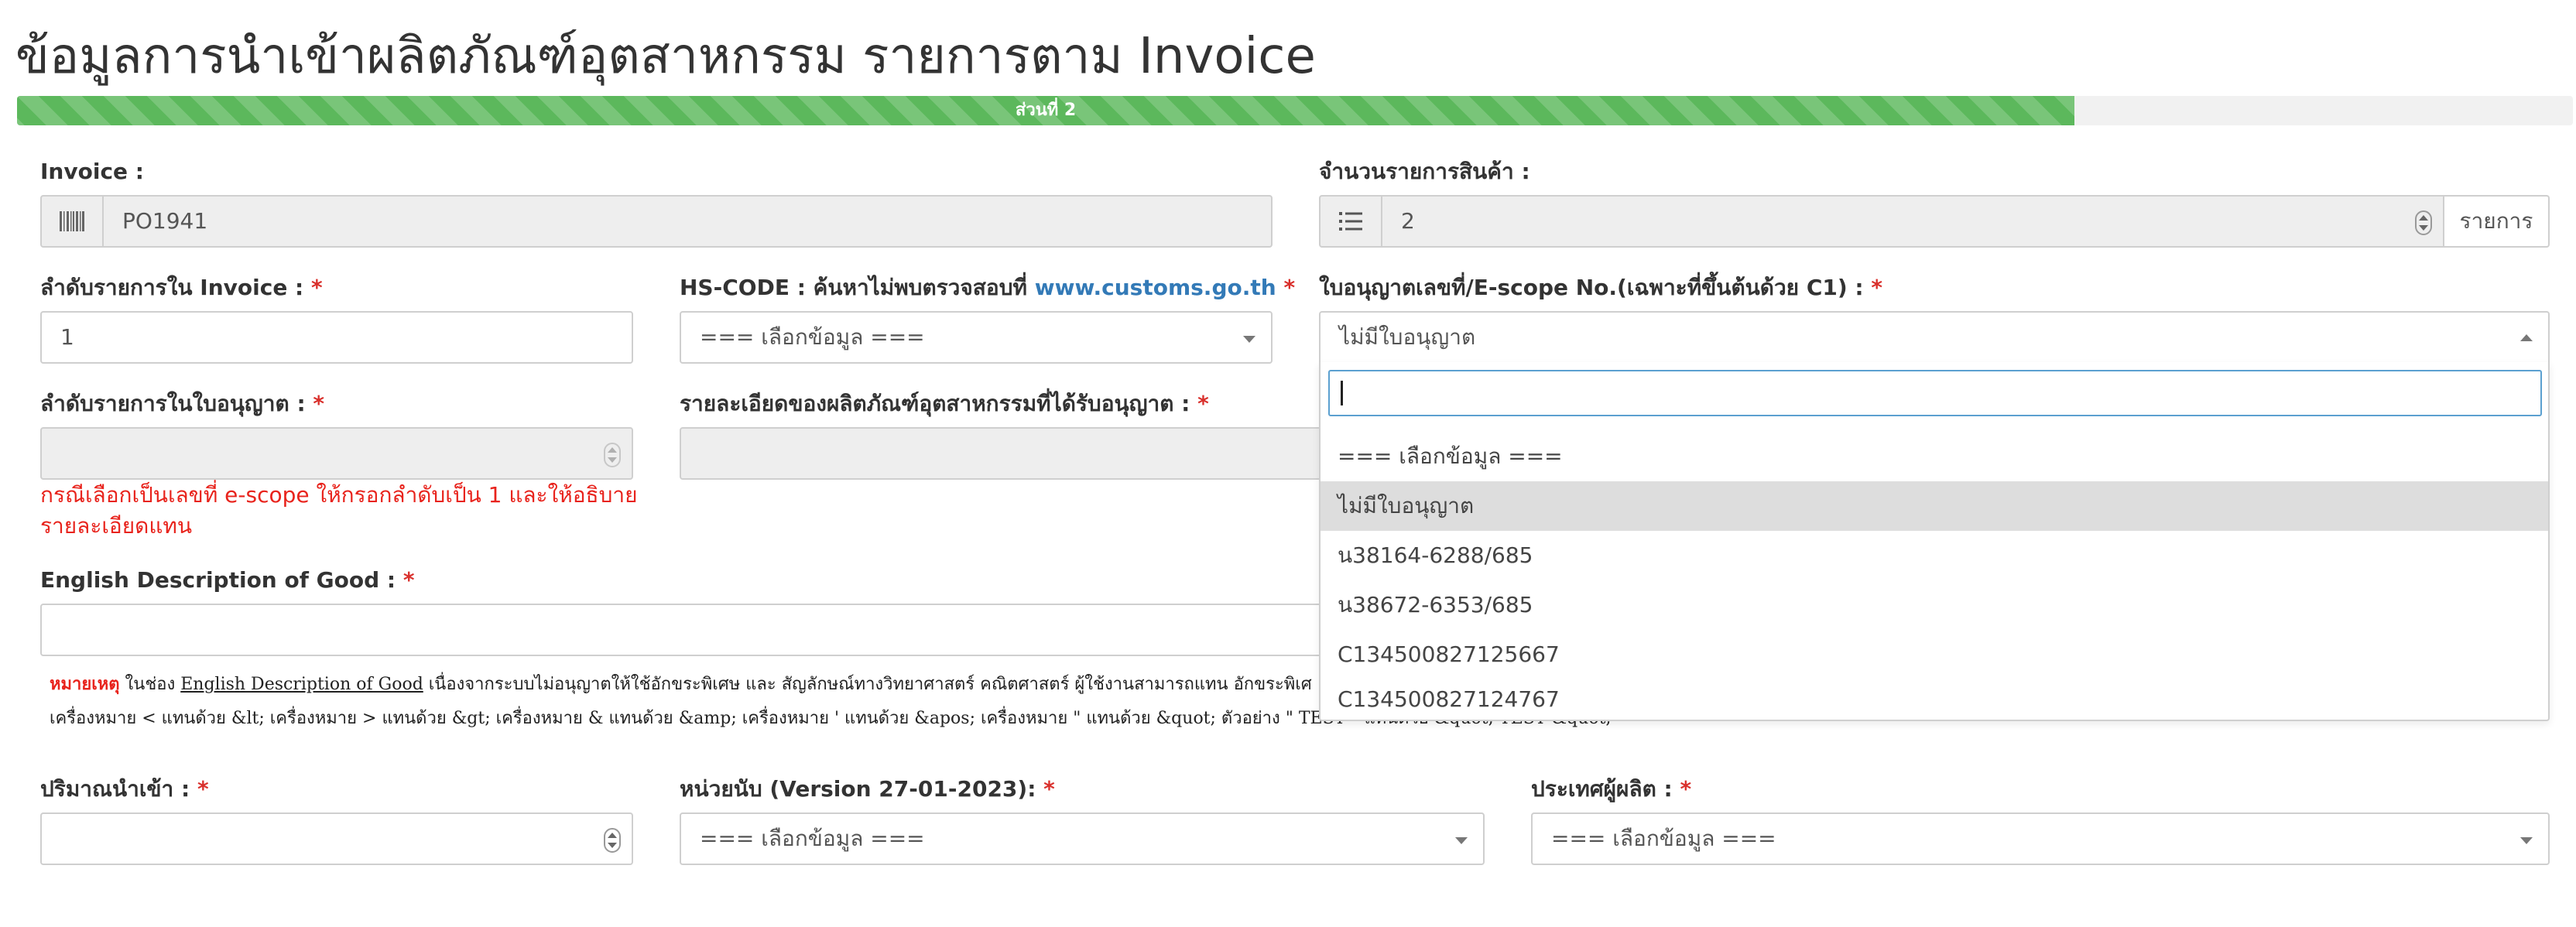  Describe the element at coordinates (1935, 605) in the screenshot. I see `license-option: น38672-6353/685` at that location.